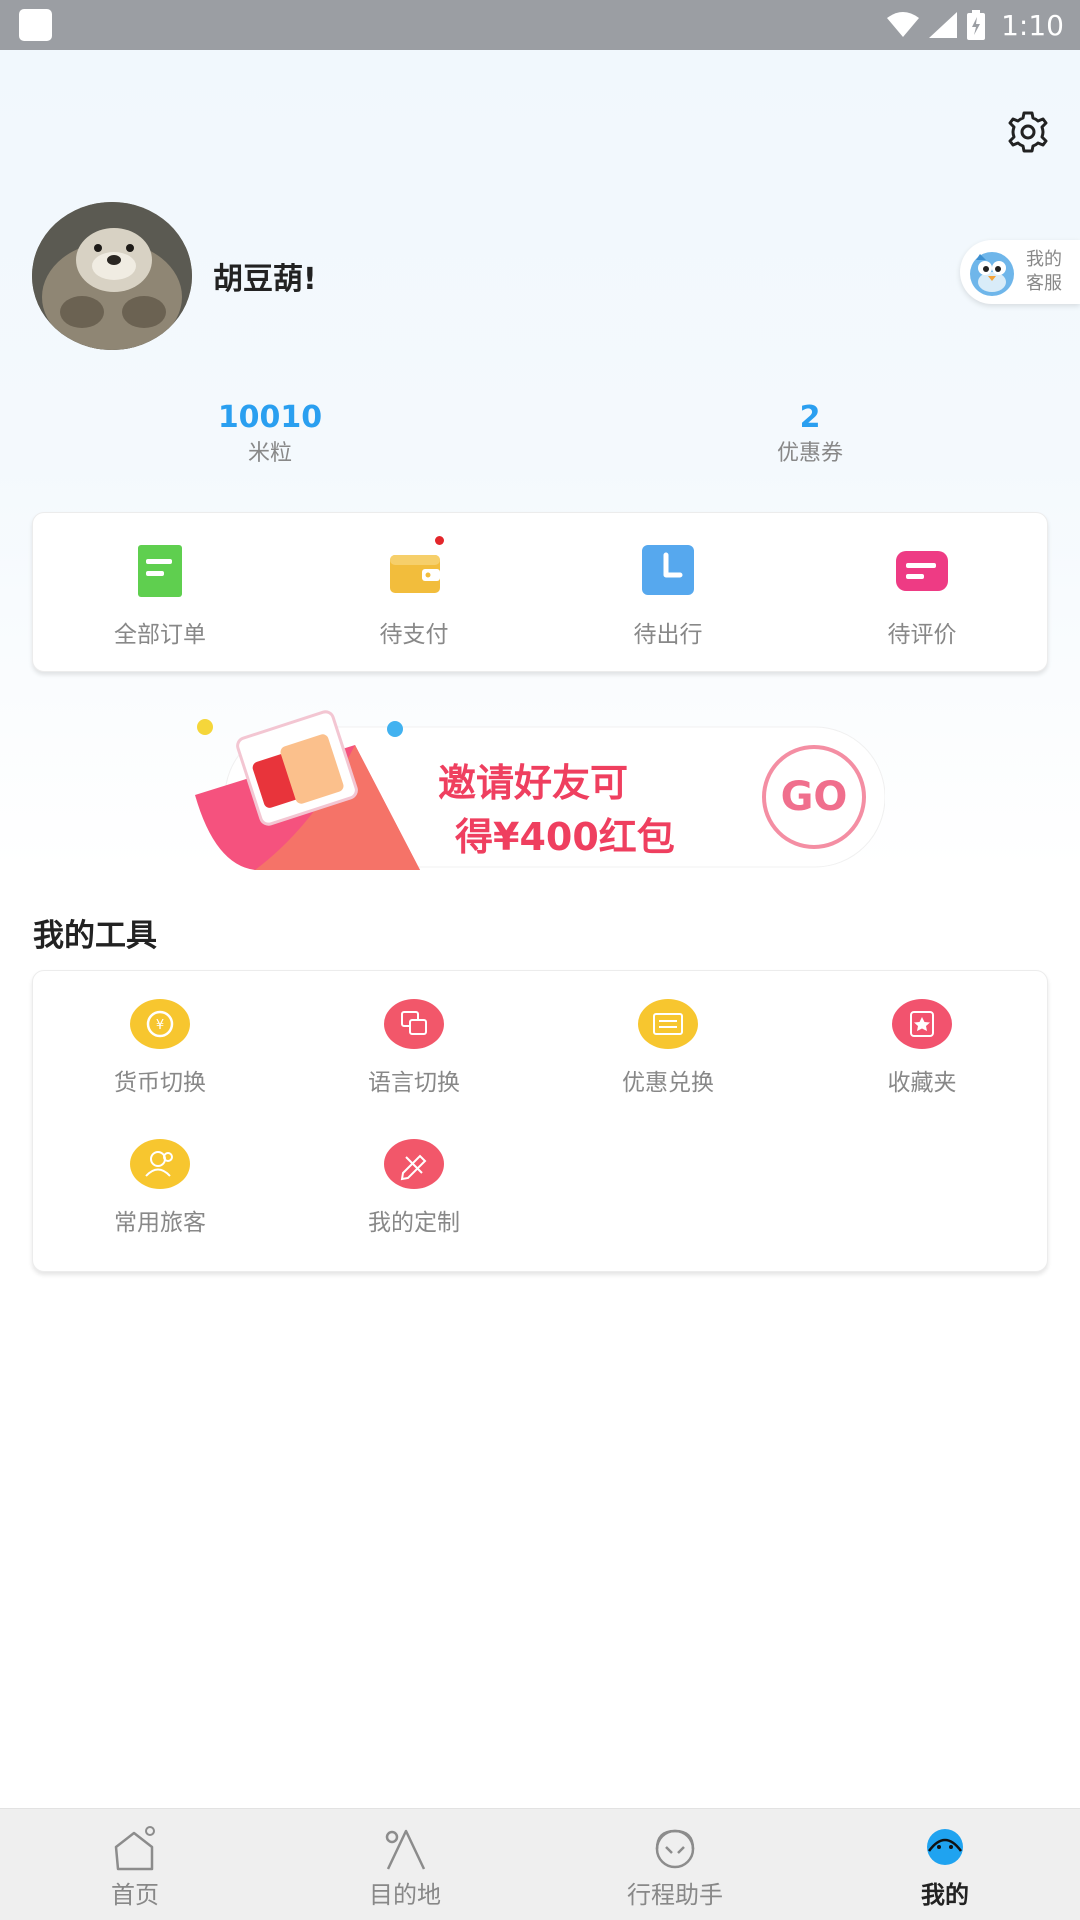  What do you see at coordinates (943, 25) in the screenshot?
I see `signal-icon` at bounding box center [943, 25].